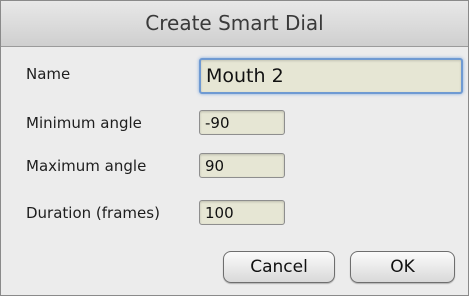 Image resolution: width=469 pixels, height=296 pixels. What do you see at coordinates (242, 122) in the screenshot?
I see `minimum-angle-input` at bounding box center [242, 122].